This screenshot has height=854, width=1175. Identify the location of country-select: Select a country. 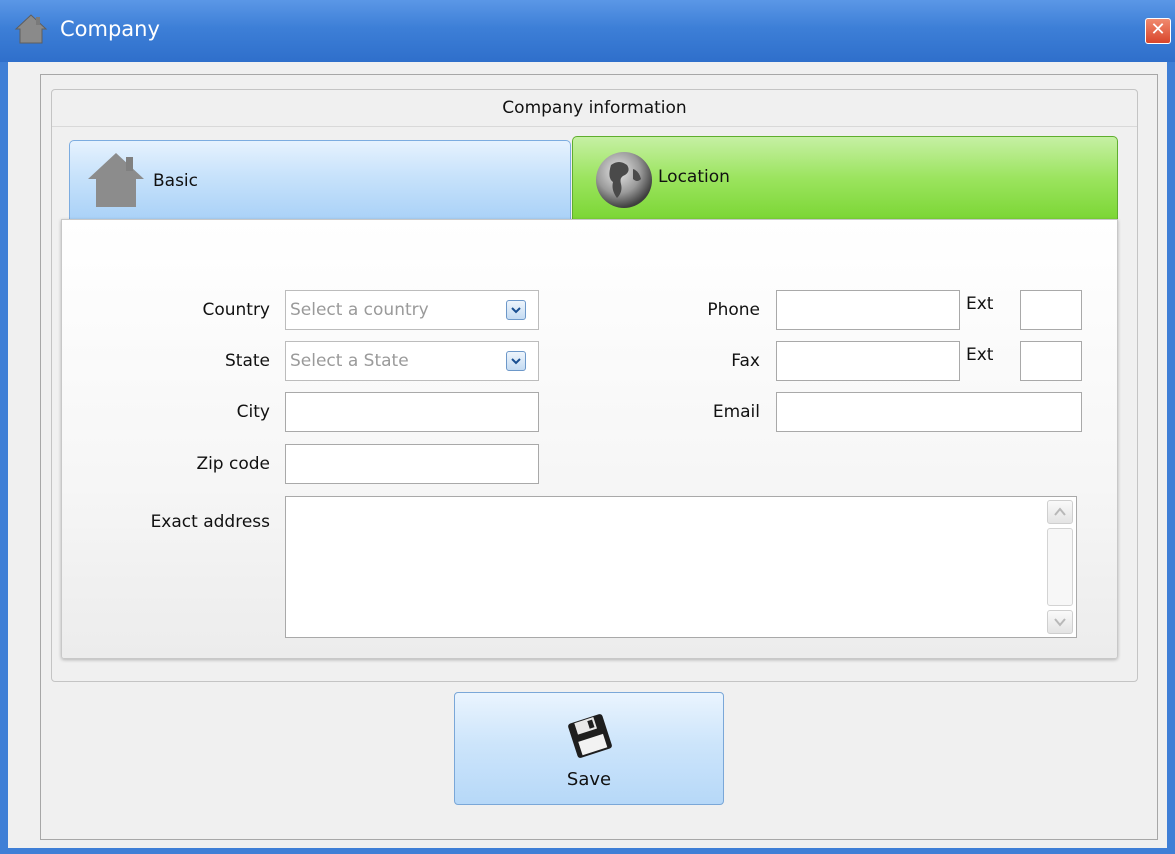
(412, 310).